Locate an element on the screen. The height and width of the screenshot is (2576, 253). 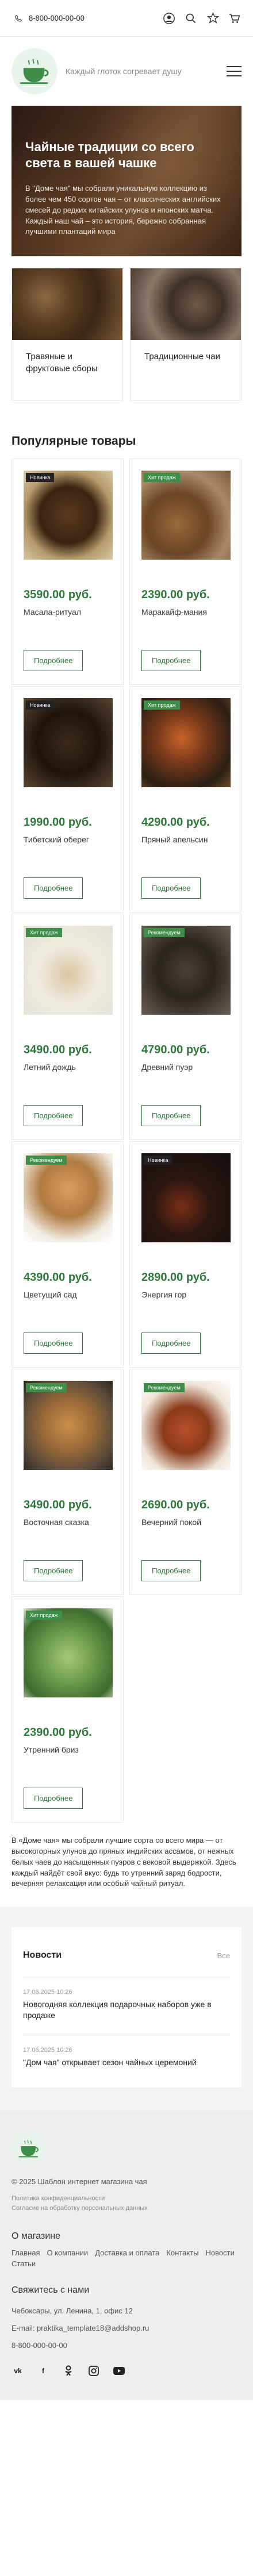
phone-link: 8-800-000-00-00 is located at coordinates (48, 18).